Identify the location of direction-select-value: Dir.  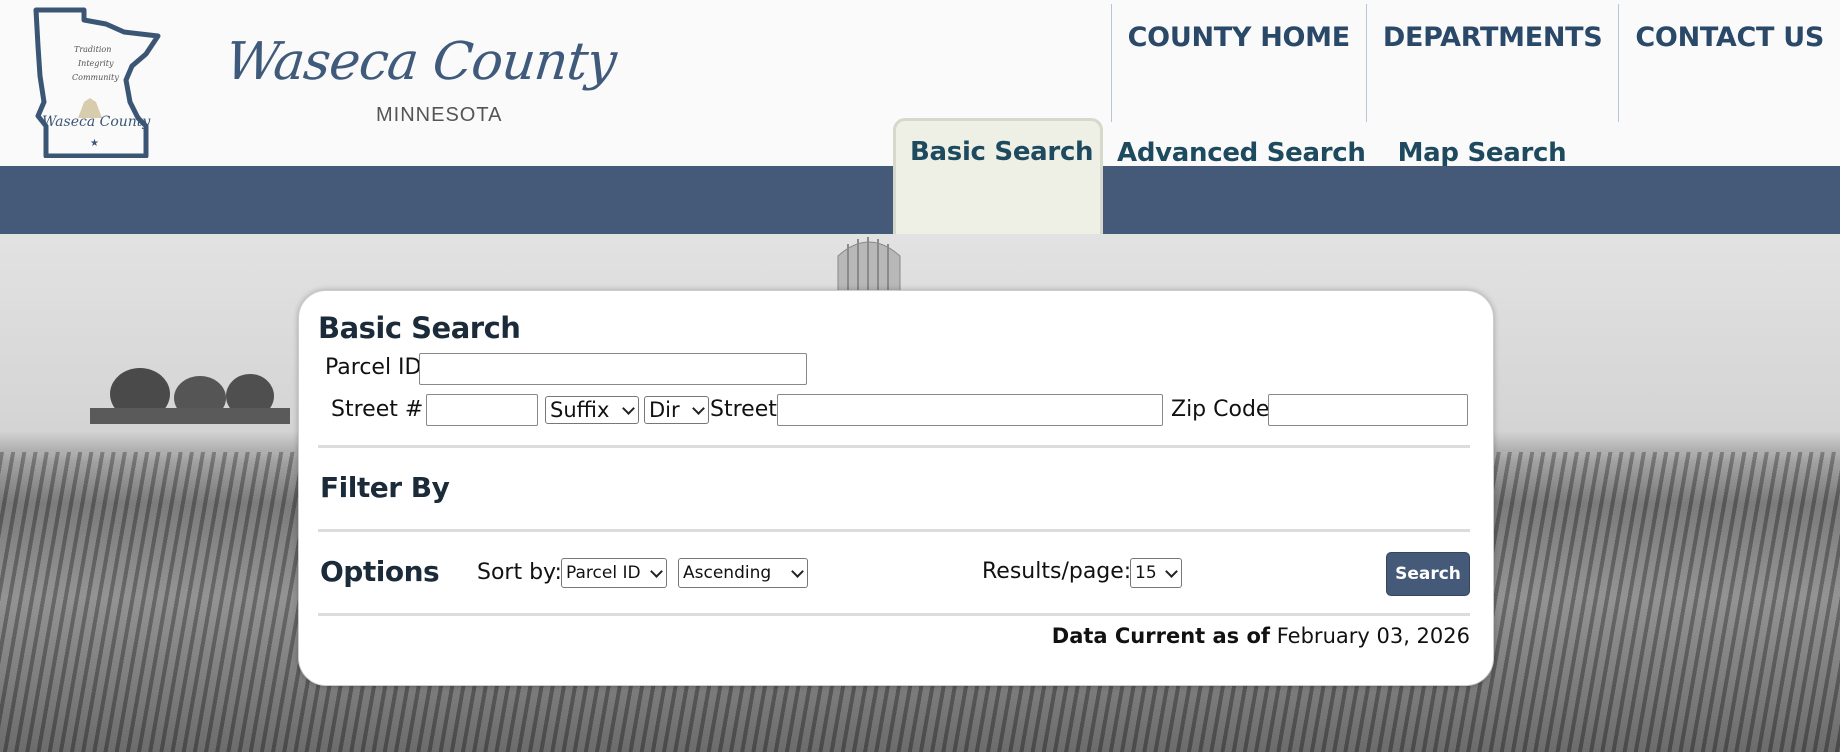
(664, 410).